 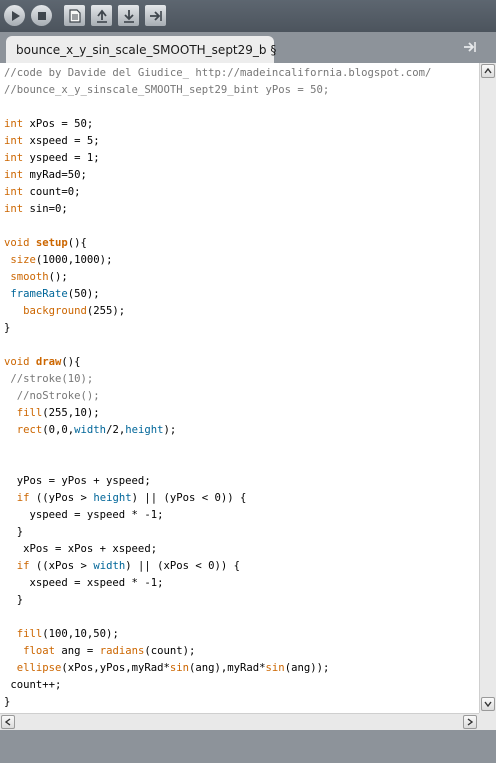 What do you see at coordinates (488, 704) in the screenshot?
I see `scroll-down-button` at bounding box center [488, 704].